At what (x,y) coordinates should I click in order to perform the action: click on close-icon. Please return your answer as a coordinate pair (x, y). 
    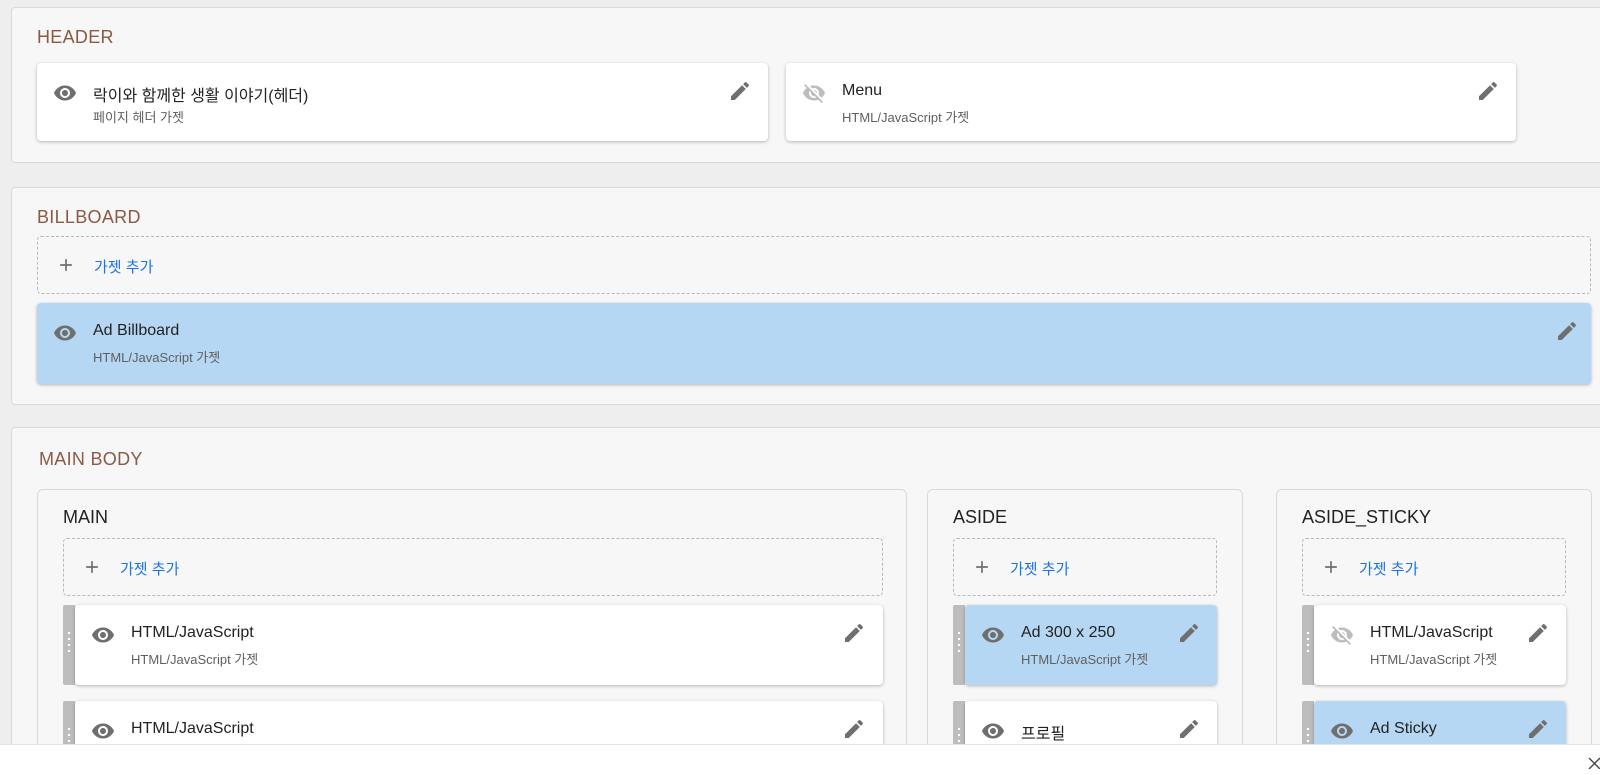
    Looking at the image, I should click on (1593, 762).